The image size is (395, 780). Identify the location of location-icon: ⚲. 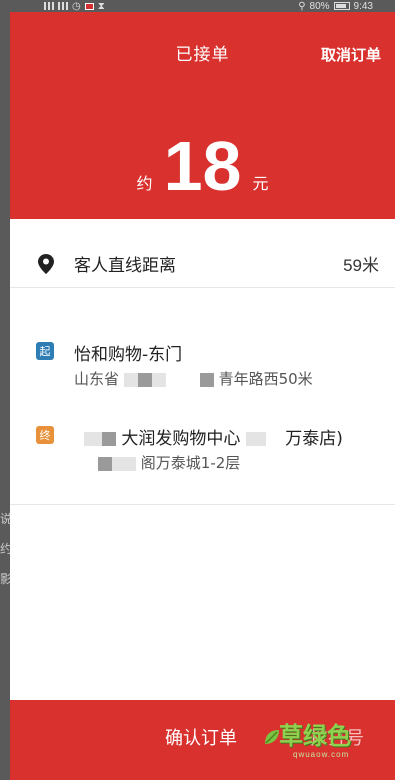
(302, 6).